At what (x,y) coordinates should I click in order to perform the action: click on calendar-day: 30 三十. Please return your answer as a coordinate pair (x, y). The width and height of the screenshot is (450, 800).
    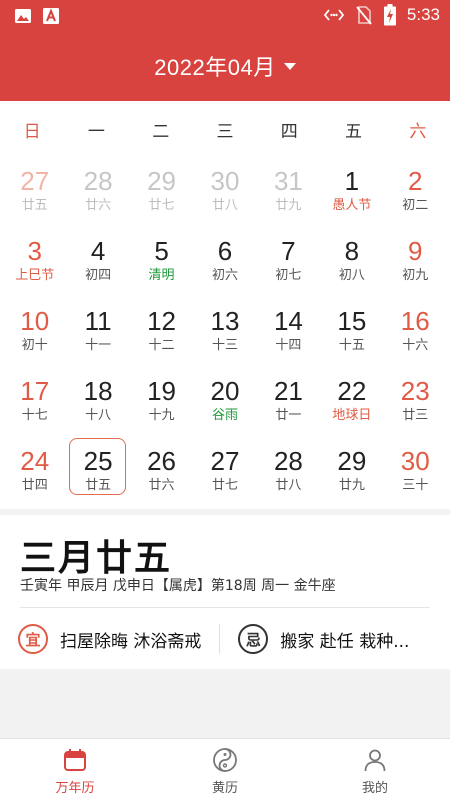
    Looking at the image, I should click on (415, 478).